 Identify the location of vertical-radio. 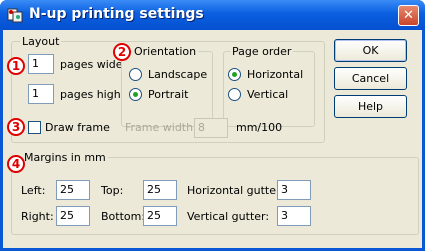
(234, 94).